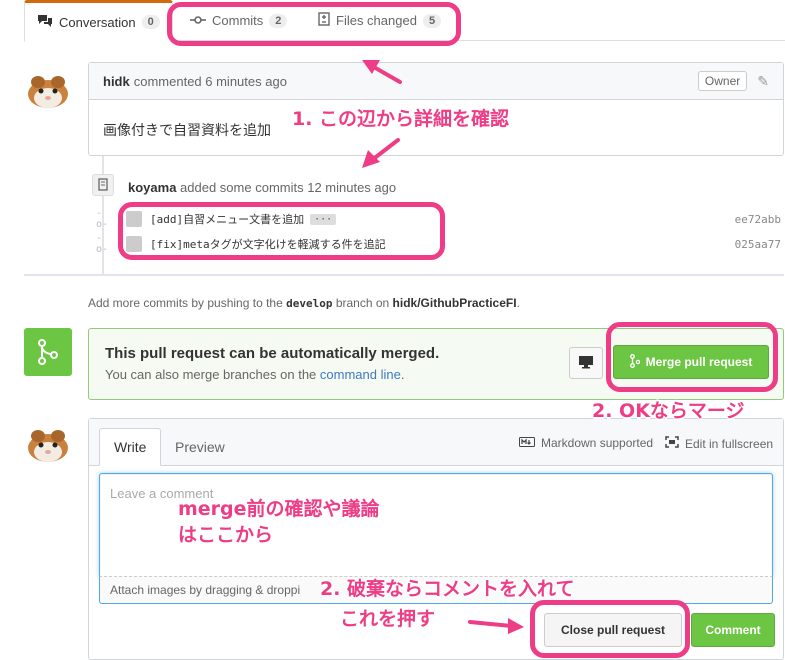 The width and height of the screenshot is (785, 660). I want to click on markdown-icon, so click(527, 443).